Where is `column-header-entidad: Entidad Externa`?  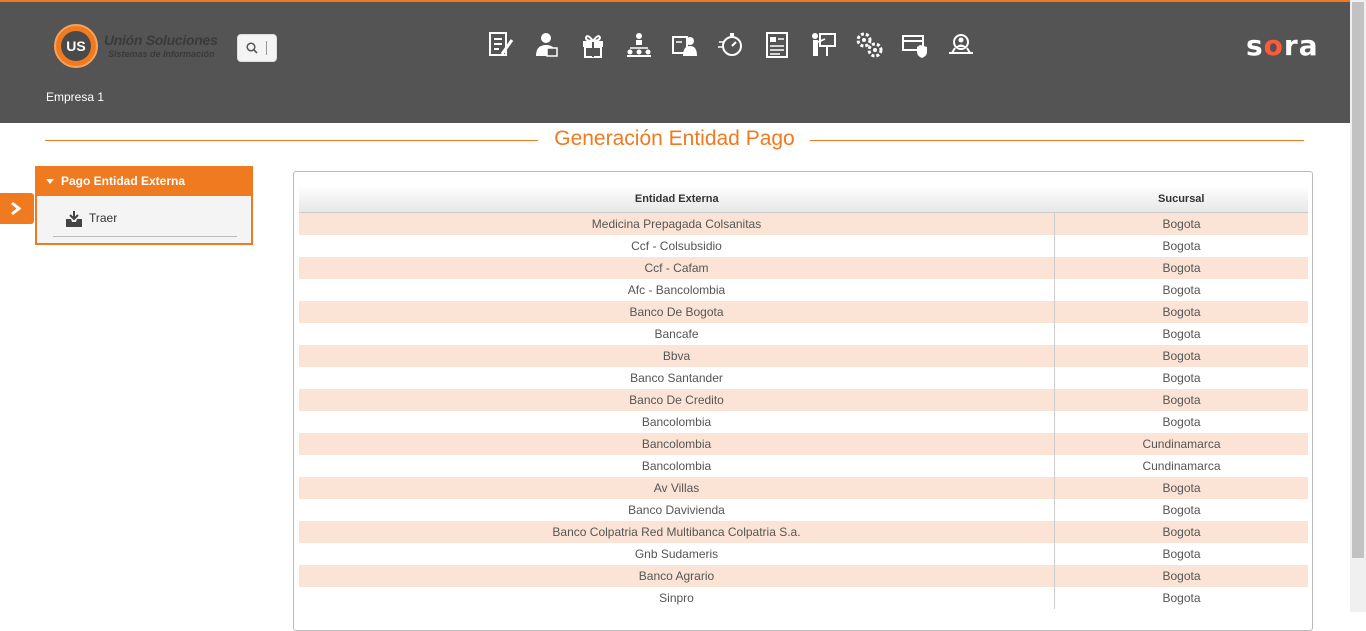
column-header-entidad: Entidad Externa is located at coordinates (677, 199).